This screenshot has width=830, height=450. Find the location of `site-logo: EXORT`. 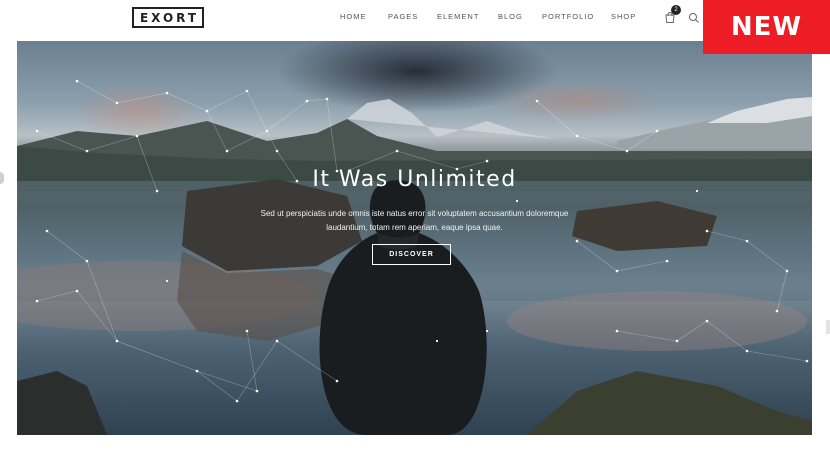

site-logo: EXORT is located at coordinates (168, 17).